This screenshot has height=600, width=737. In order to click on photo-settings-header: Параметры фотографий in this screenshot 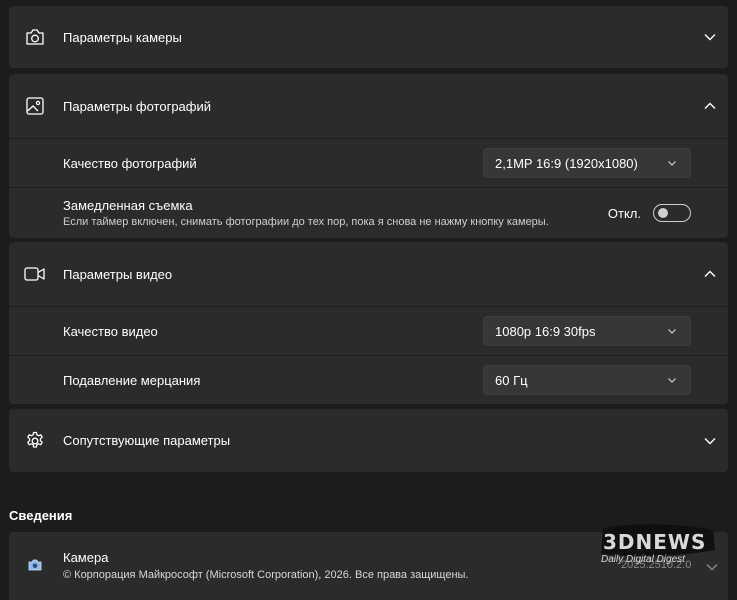, I will do `click(368, 106)`.